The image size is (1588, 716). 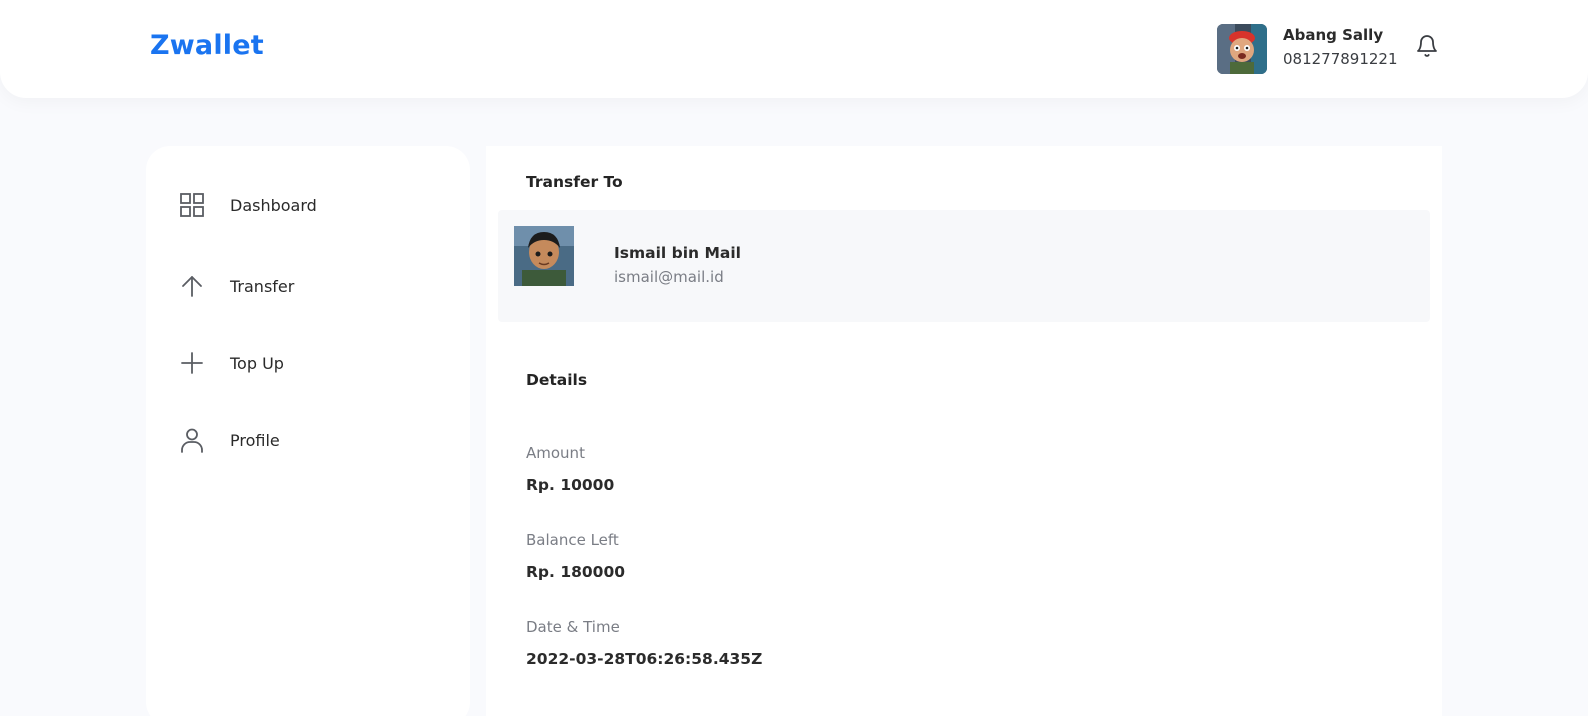 I want to click on sidebar-item-label: Top Up, so click(x=257, y=363).